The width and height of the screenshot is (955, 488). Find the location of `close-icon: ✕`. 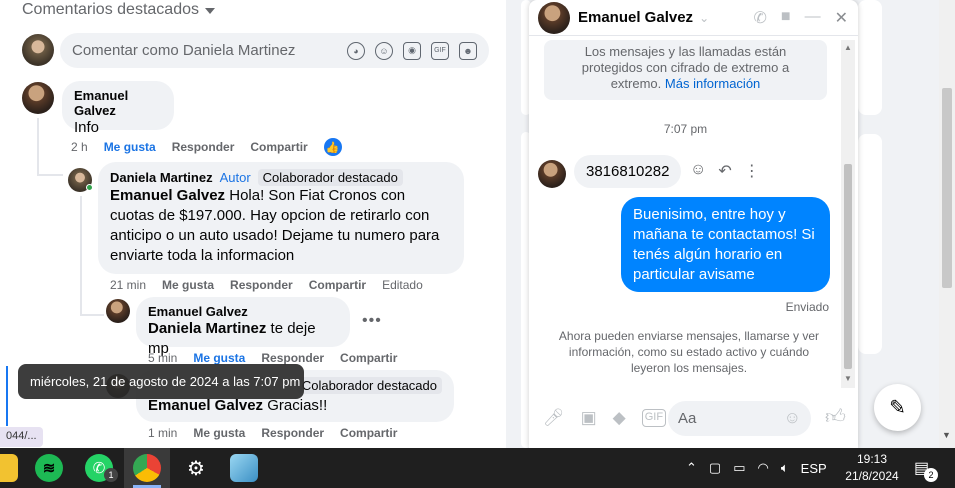

close-icon: ✕ is located at coordinates (841, 18).